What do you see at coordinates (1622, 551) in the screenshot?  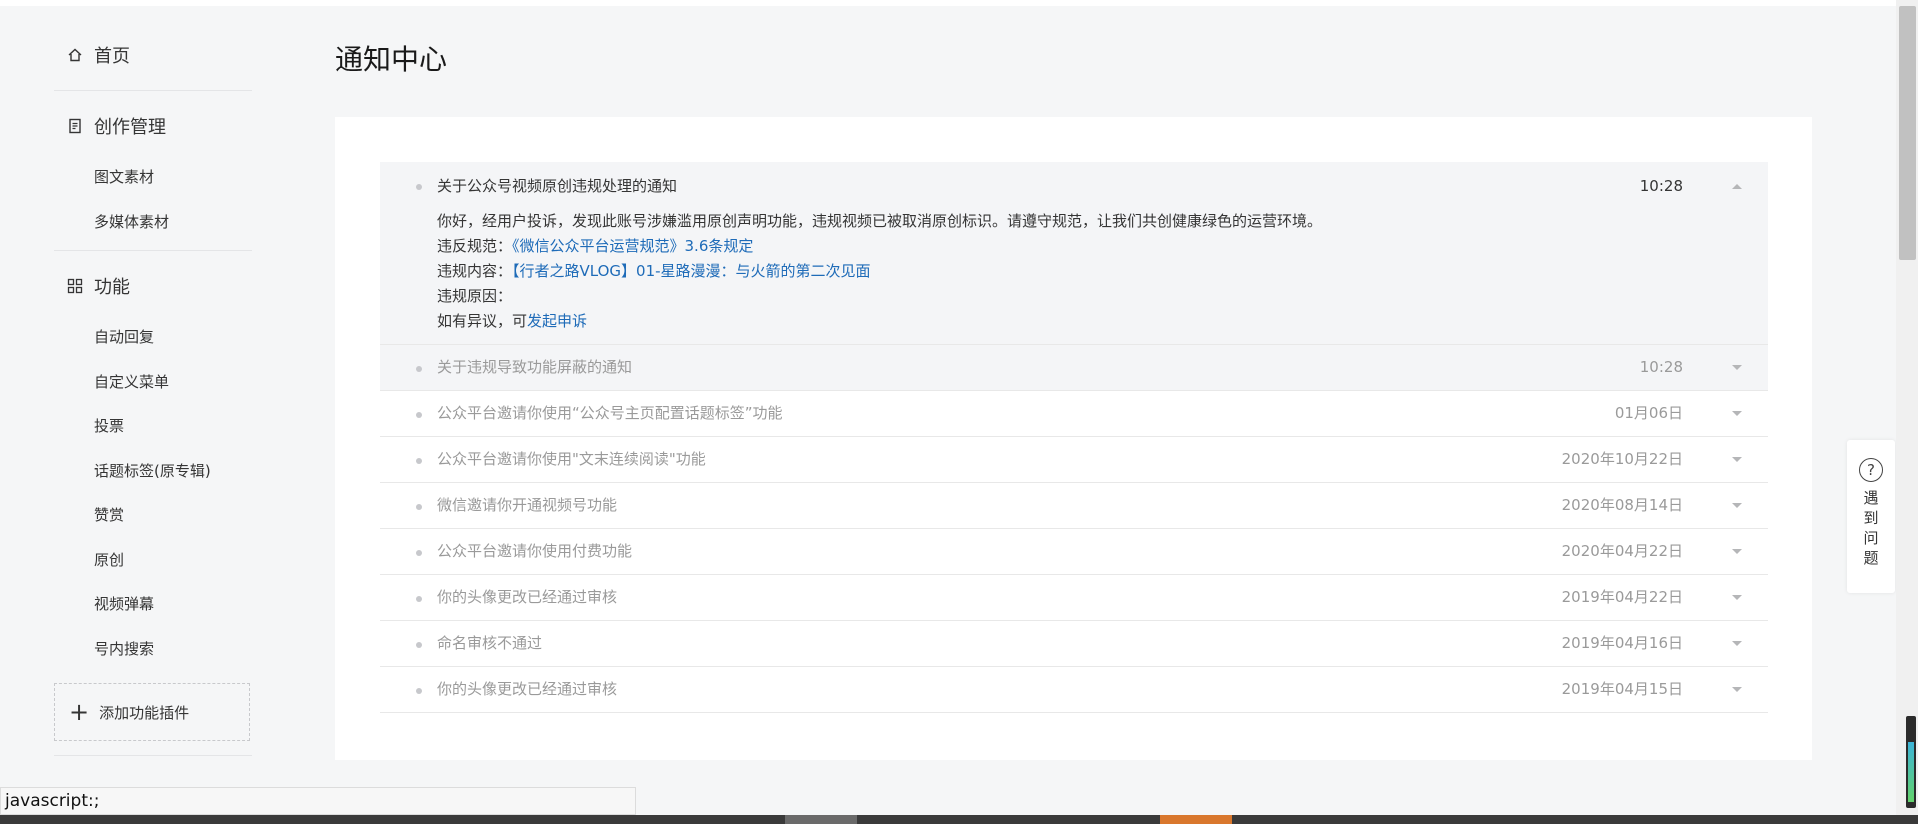 I see `notification-date: 2020年04月22日` at bounding box center [1622, 551].